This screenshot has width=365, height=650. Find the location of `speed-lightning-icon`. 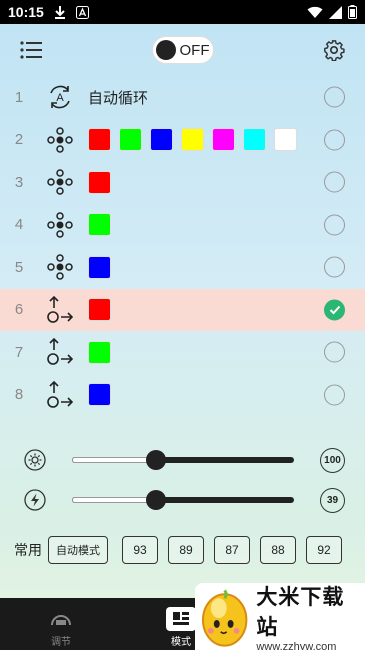

speed-lightning-icon is located at coordinates (35, 500).